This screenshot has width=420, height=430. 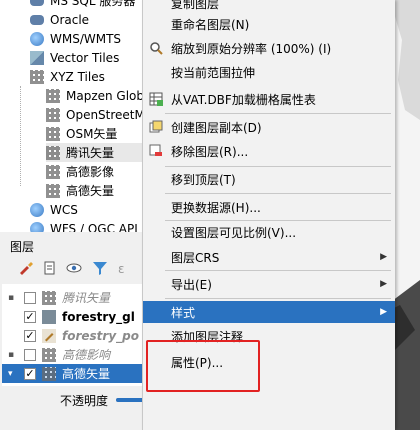 What do you see at coordinates (269, 312) in the screenshot?
I see `menu-item-style: 样式 ▶` at bounding box center [269, 312].